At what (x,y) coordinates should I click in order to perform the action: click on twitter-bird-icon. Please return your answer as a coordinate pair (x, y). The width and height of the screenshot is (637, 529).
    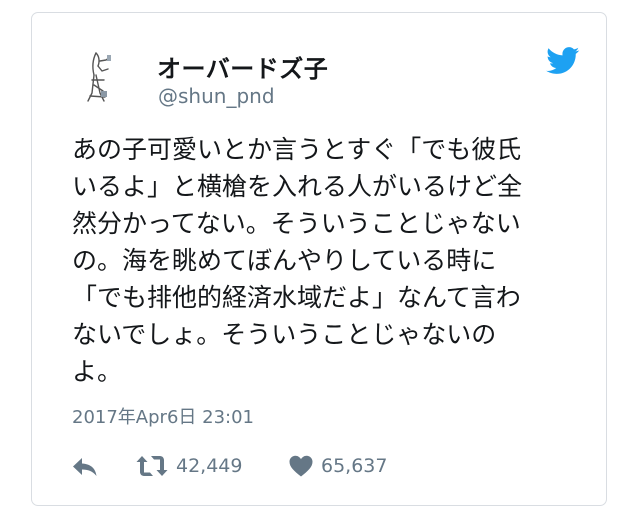
    Looking at the image, I should click on (563, 61).